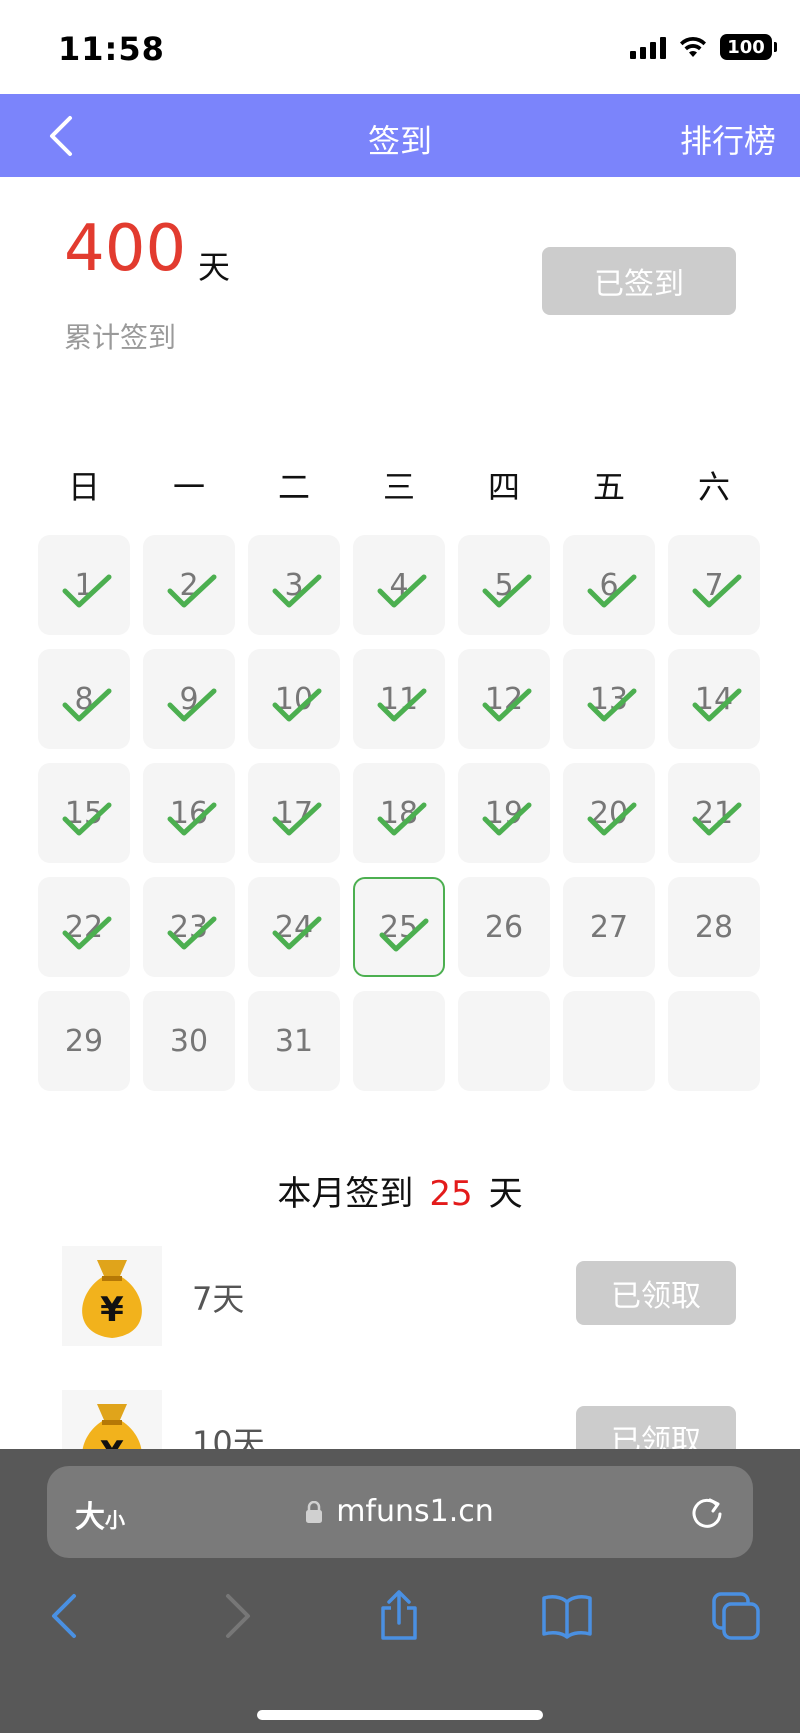 The width and height of the screenshot is (800, 1733). Describe the element at coordinates (656, 1293) in the screenshot. I see `claim-reward-button: 已领取` at that location.